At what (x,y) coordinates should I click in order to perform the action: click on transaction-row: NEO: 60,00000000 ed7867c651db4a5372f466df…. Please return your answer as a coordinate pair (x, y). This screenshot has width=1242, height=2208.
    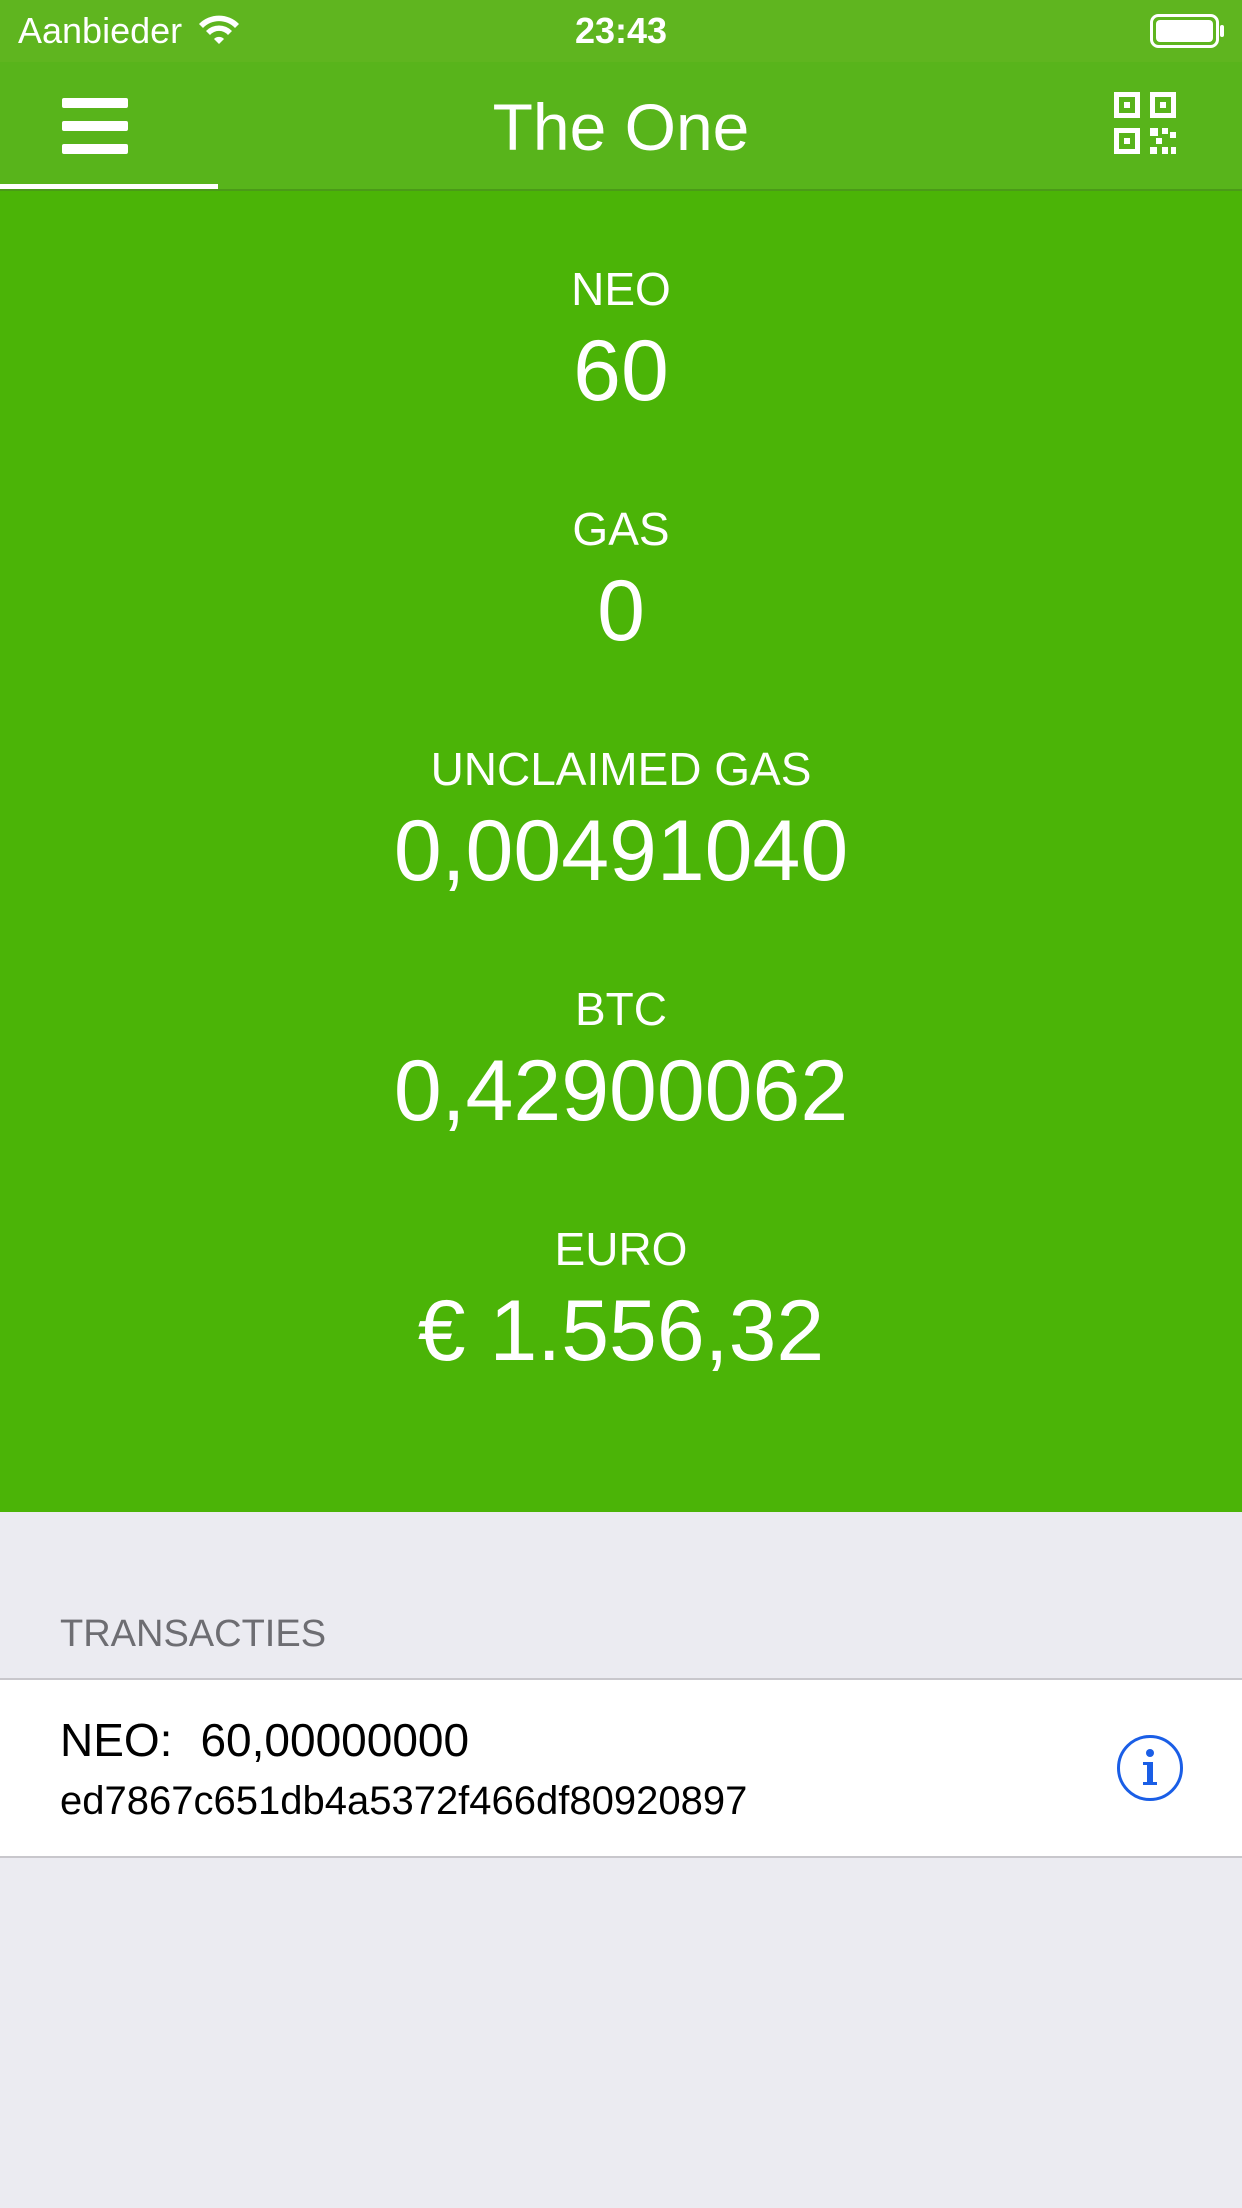
    Looking at the image, I should click on (621, 1768).